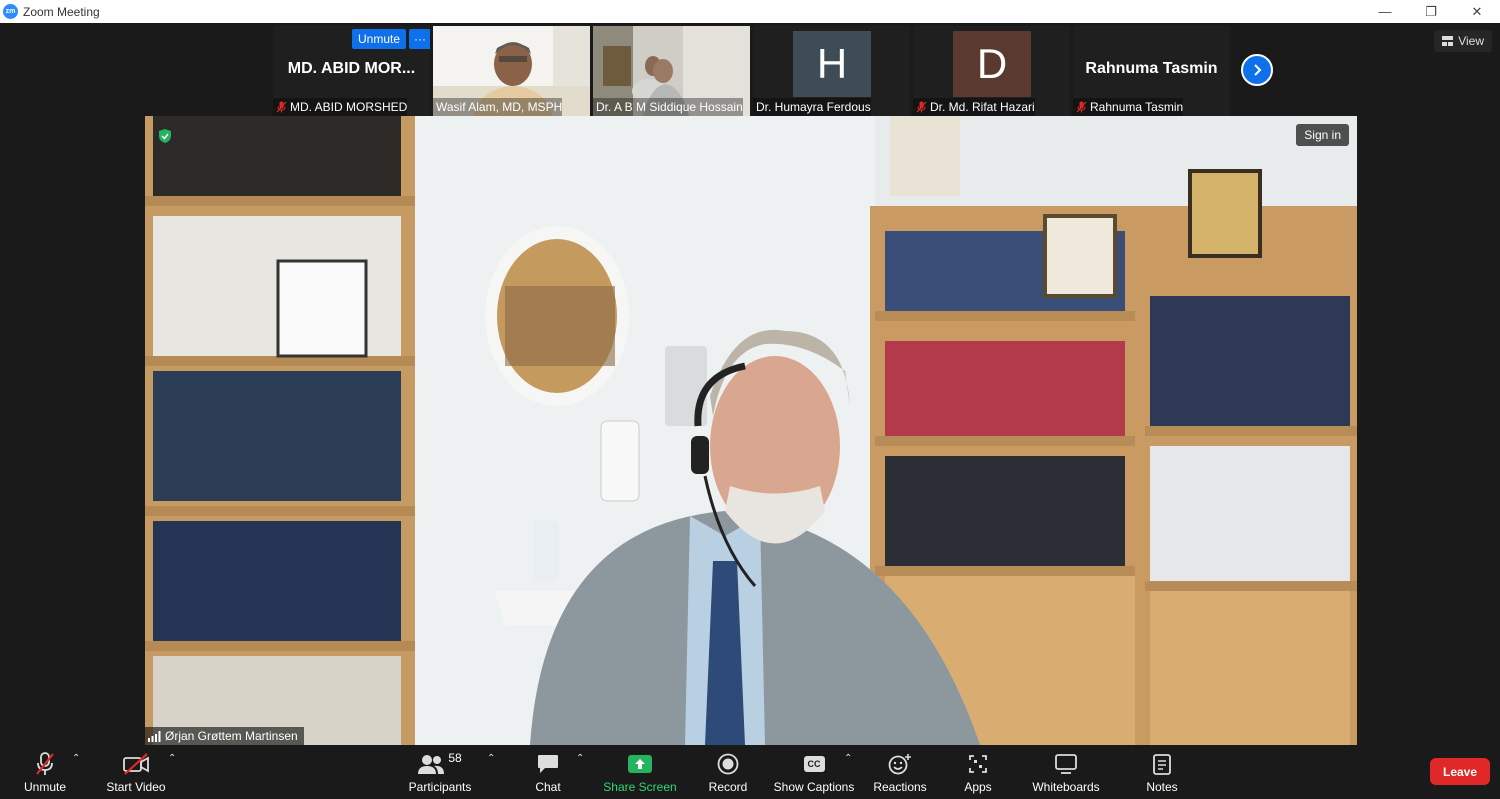 This screenshot has height=799, width=1500. I want to click on reactions-button: Reactions, so click(900, 772).